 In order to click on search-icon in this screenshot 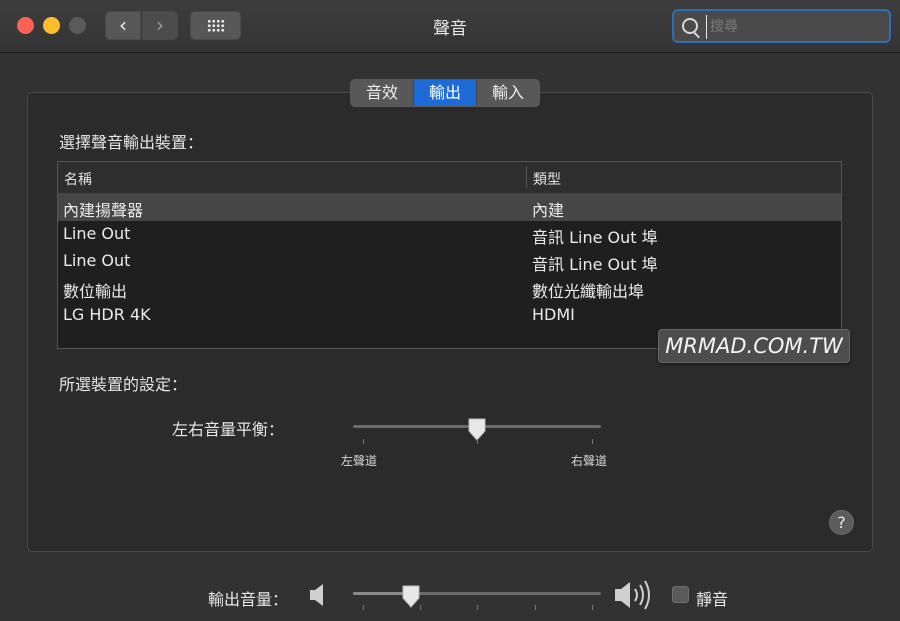, I will do `click(690, 26)`.